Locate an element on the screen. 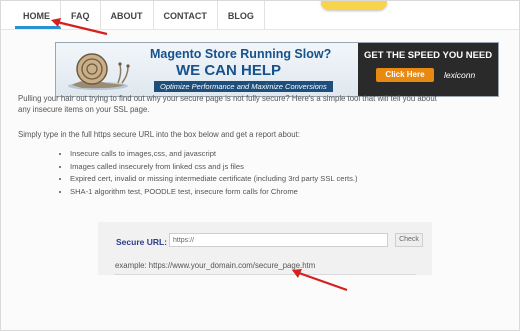 The width and height of the screenshot is (520, 331). ad-cta-title: GET THE SPEED YOU NEED is located at coordinates (428, 55).